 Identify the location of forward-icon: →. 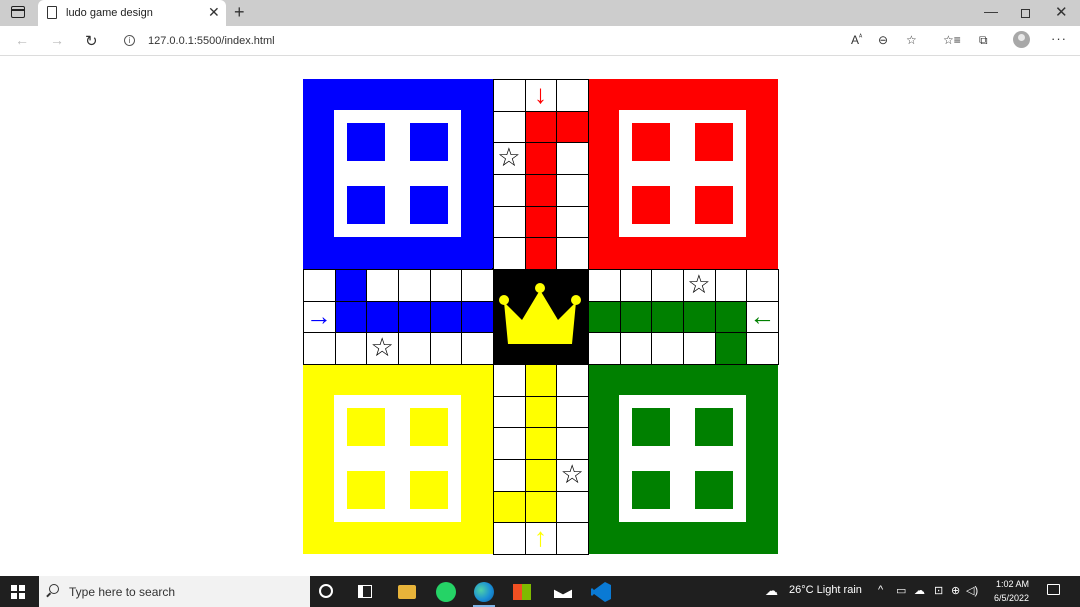
(57, 40).